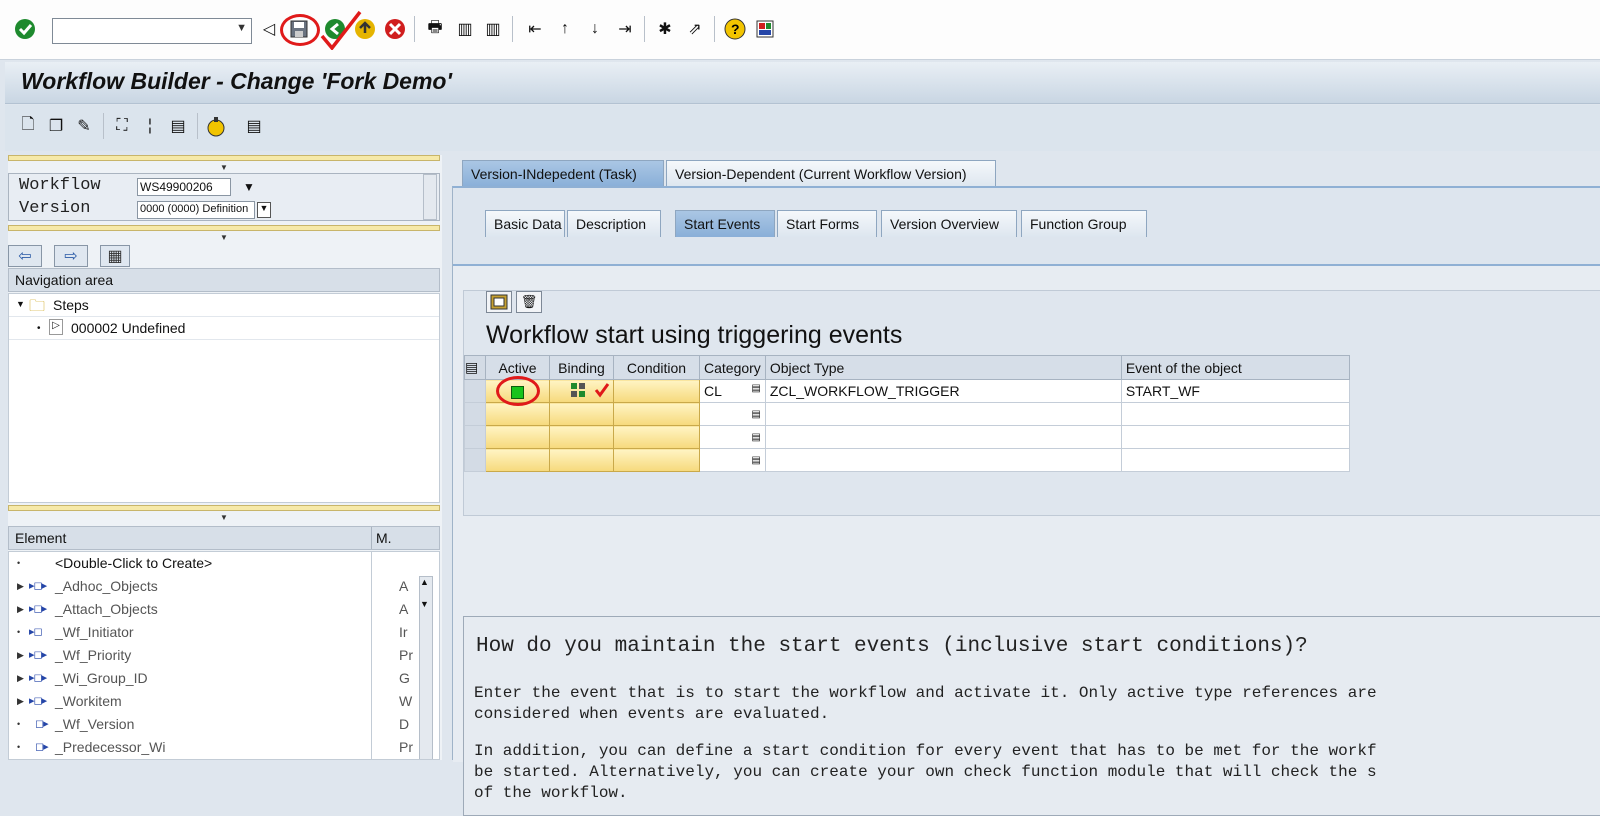  What do you see at coordinates (725, 223) in the screenshot?
I see `tab-start-events: Start Events` at bounding box center [725, 223].